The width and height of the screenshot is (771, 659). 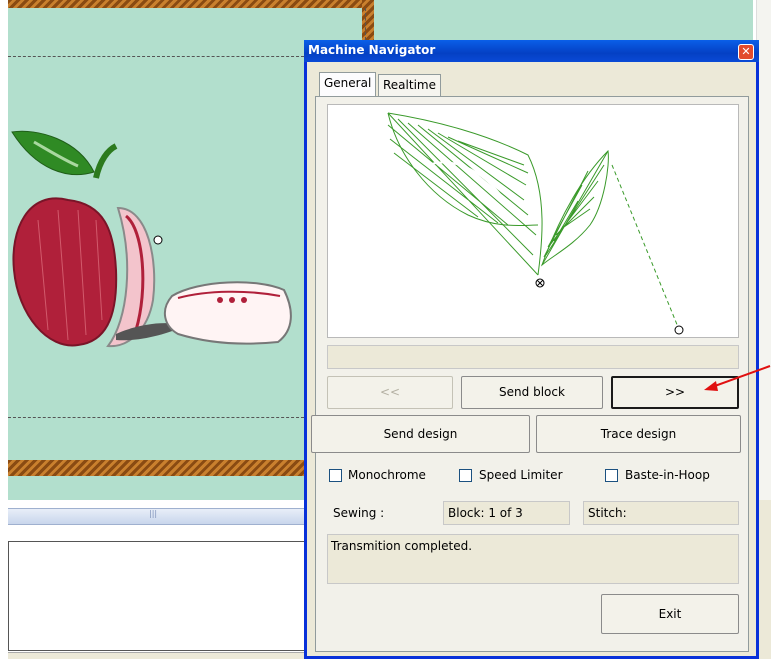 What do you see at coordinates (533, 357) in the screenshot?
I see `progress-bar` at bounding box center [533, 357].